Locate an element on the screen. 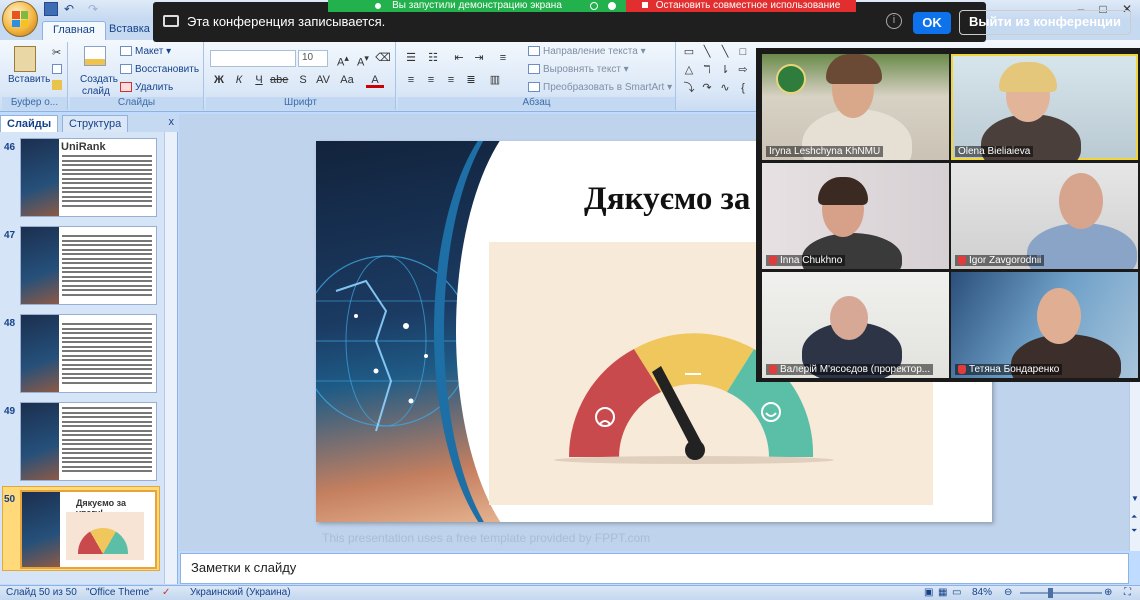 The width and height of the screenshot is (1140, 600). font-size-select: 10 is located at coordinates (313, 58).